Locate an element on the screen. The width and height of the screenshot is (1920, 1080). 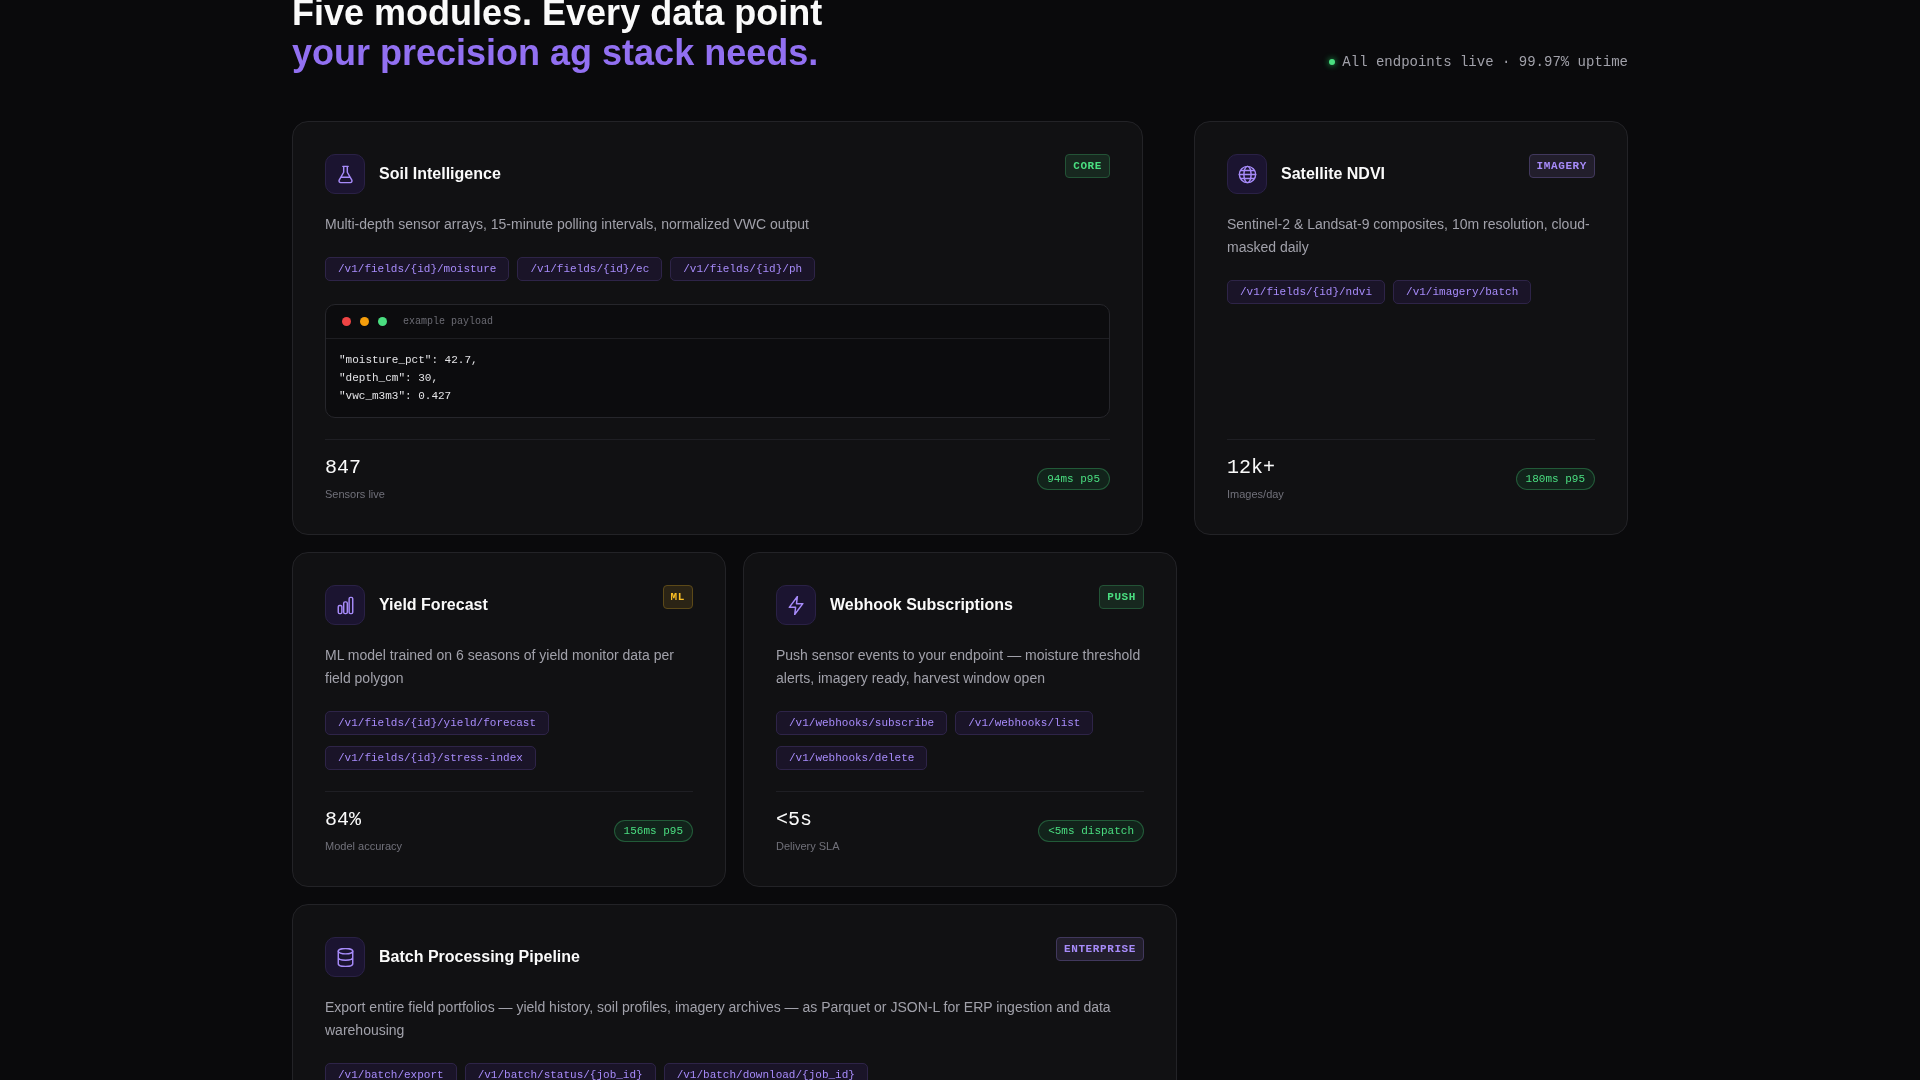
database-icon is located at coordinates (345, 957).